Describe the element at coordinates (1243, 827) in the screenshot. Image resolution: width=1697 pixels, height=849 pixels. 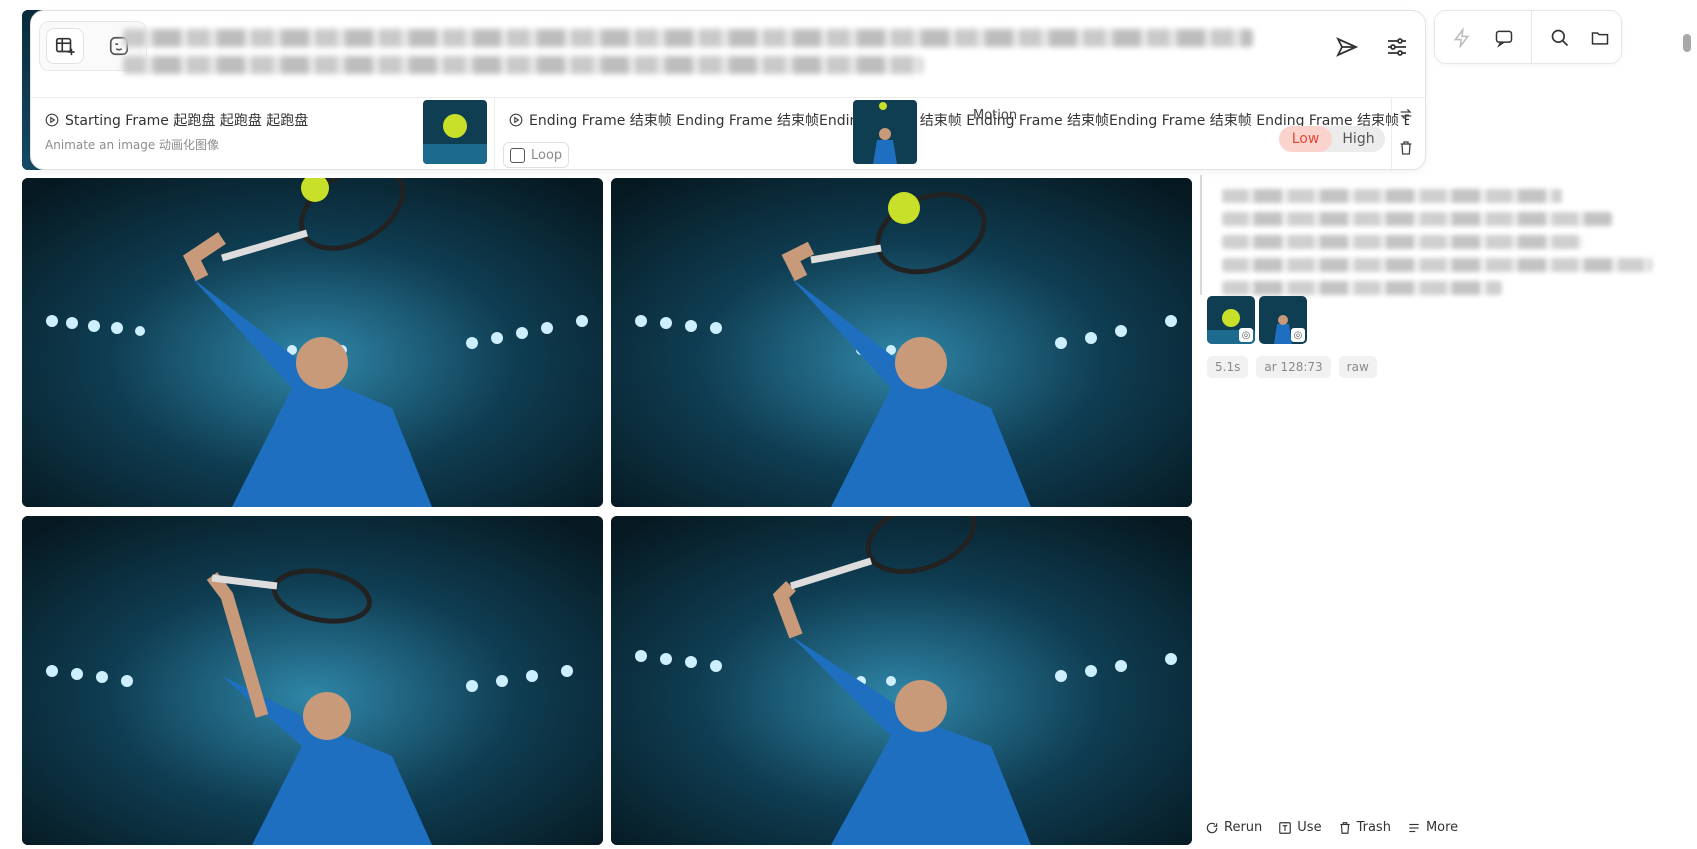
I see `rerun-label: Rerun` at that location.